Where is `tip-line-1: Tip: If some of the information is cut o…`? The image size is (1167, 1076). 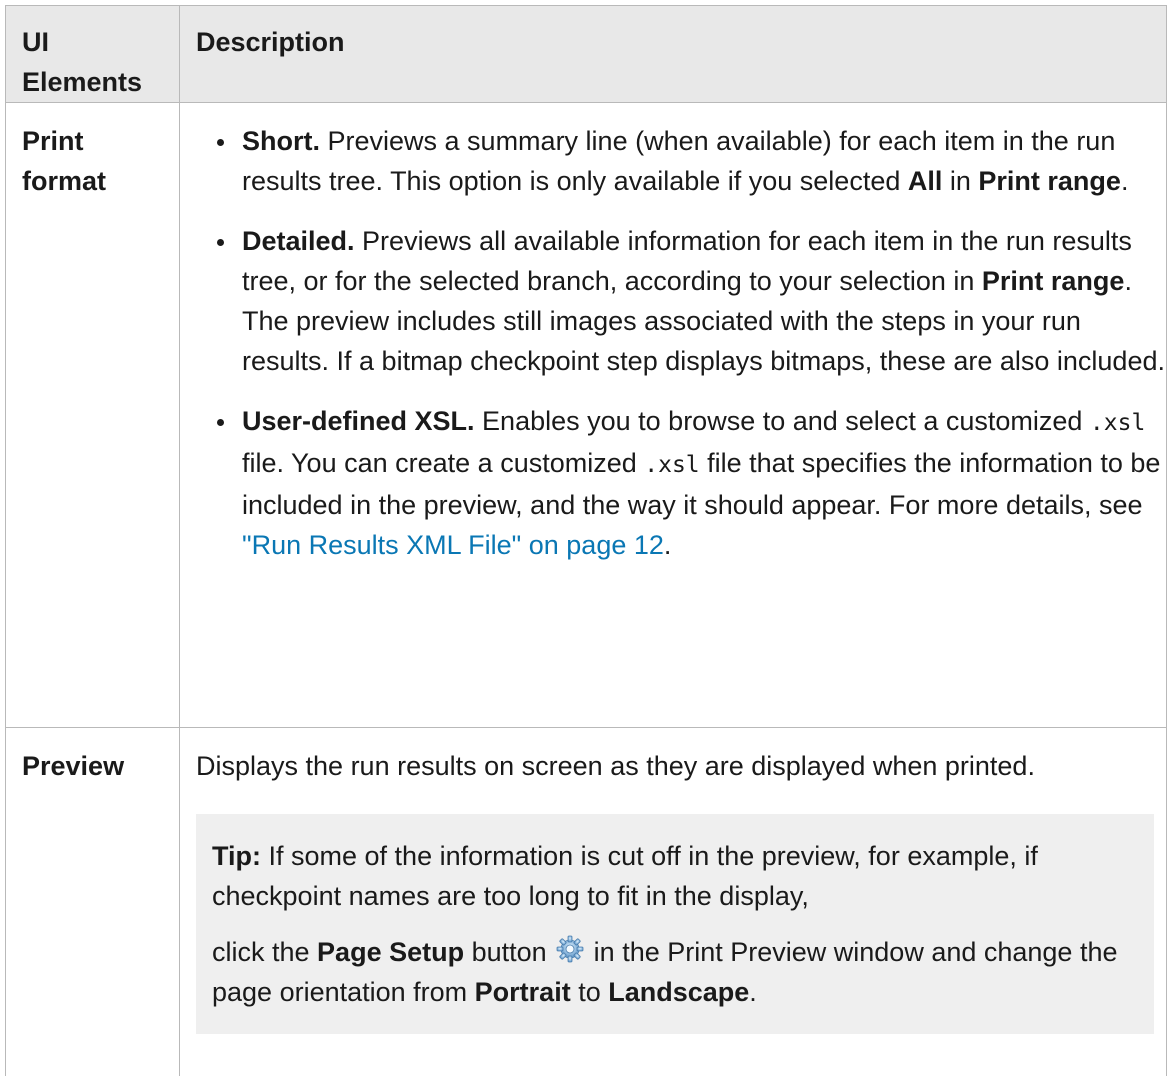 tip-line-1: Tip: If some of the information is cut o… is located at coordinates (675, 876).